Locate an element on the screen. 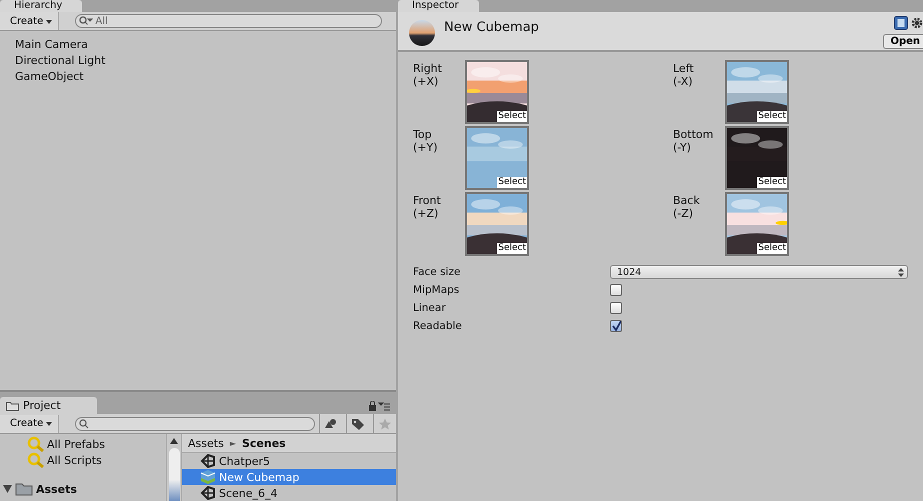 The image size is (923, 501). hierarchy-item: GameObject is located at coordinates (49, 77).